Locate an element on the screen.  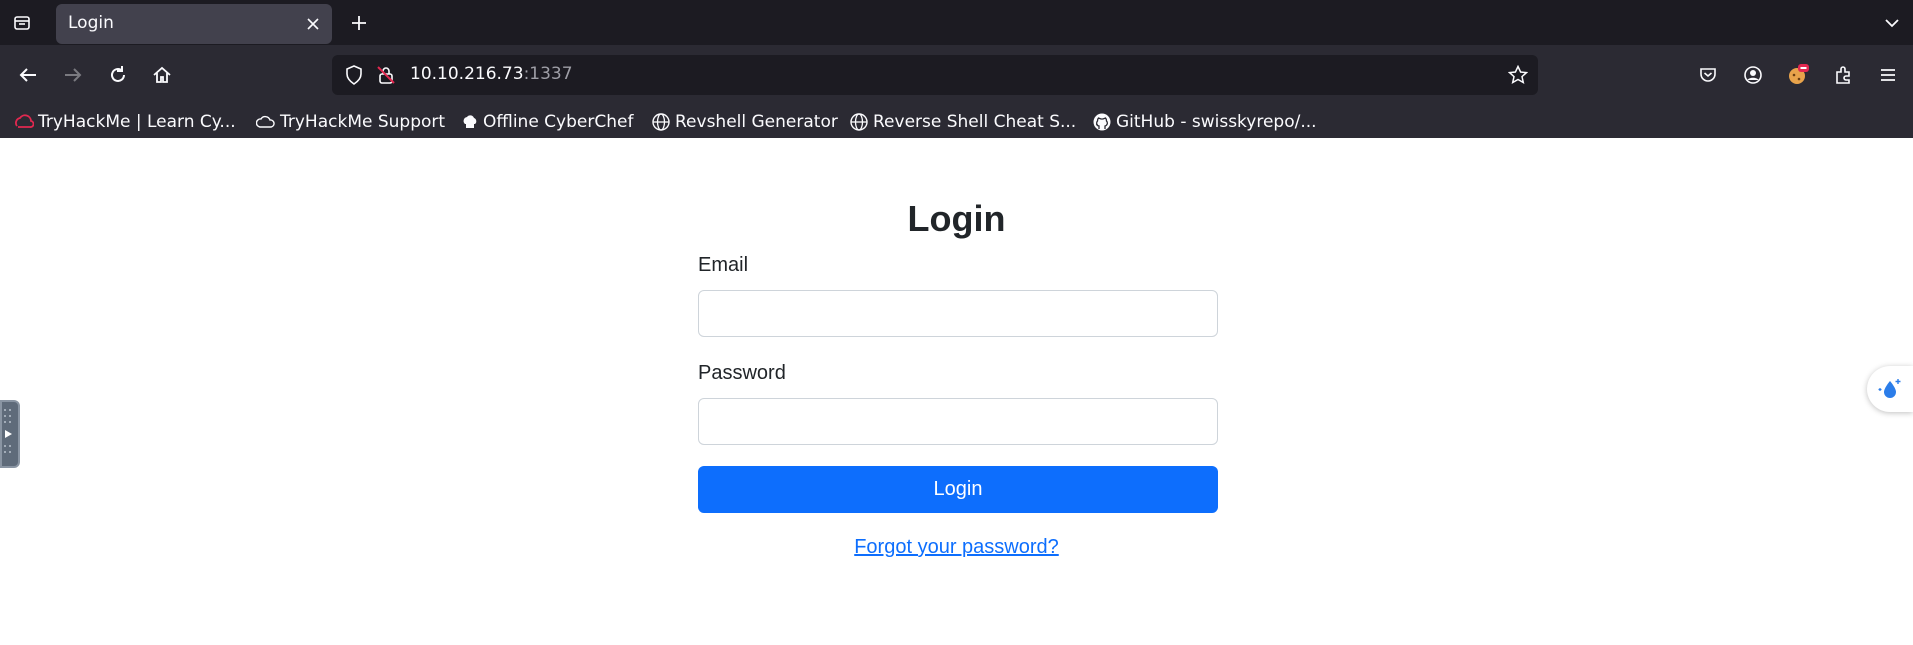
back-arrow-icon is located at coordinates (28, 75).